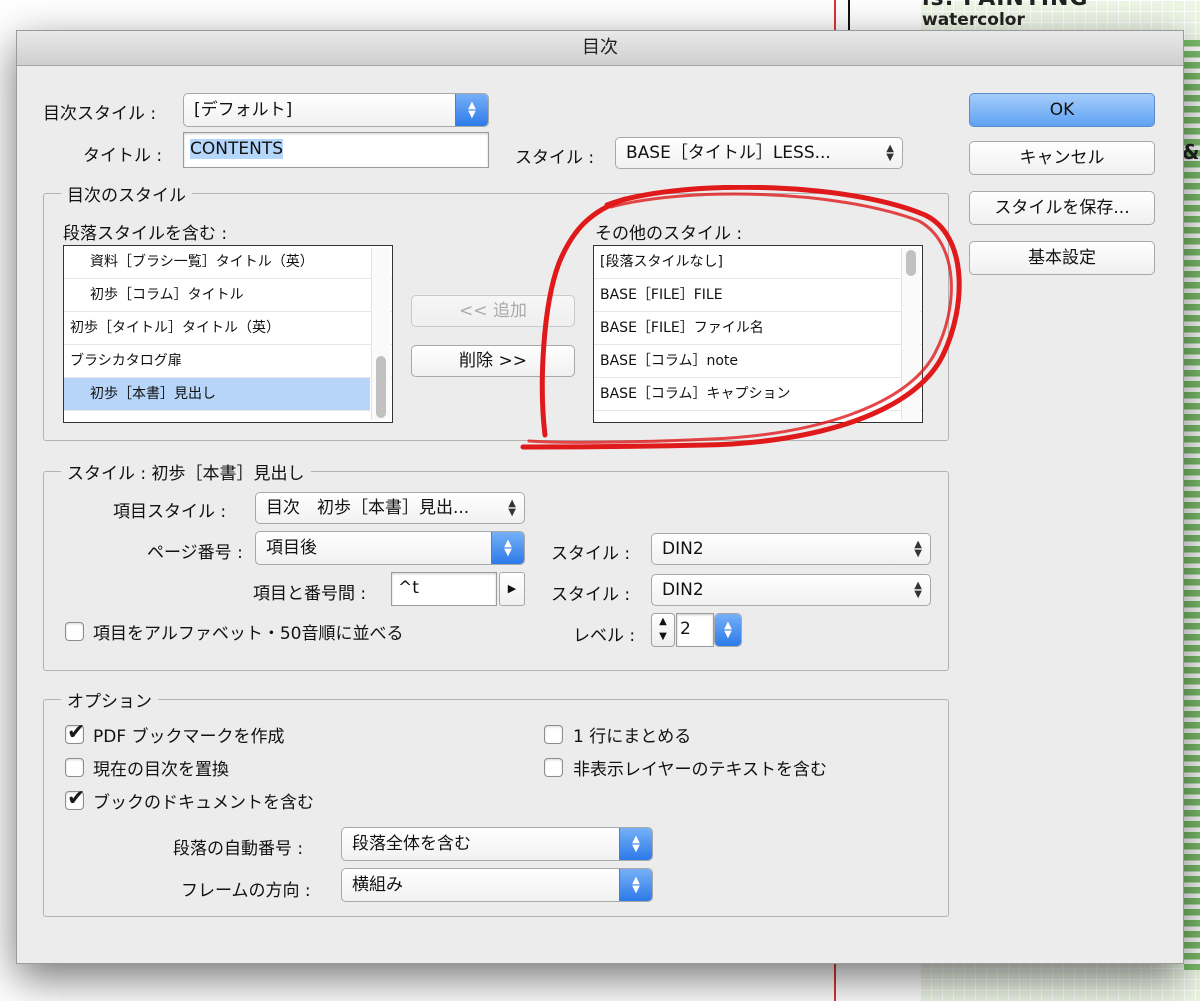 The height and width of the screenshot is (1001, 1200). I want to click on level-stepper-left: ▲ ▼, so click(663, 630).